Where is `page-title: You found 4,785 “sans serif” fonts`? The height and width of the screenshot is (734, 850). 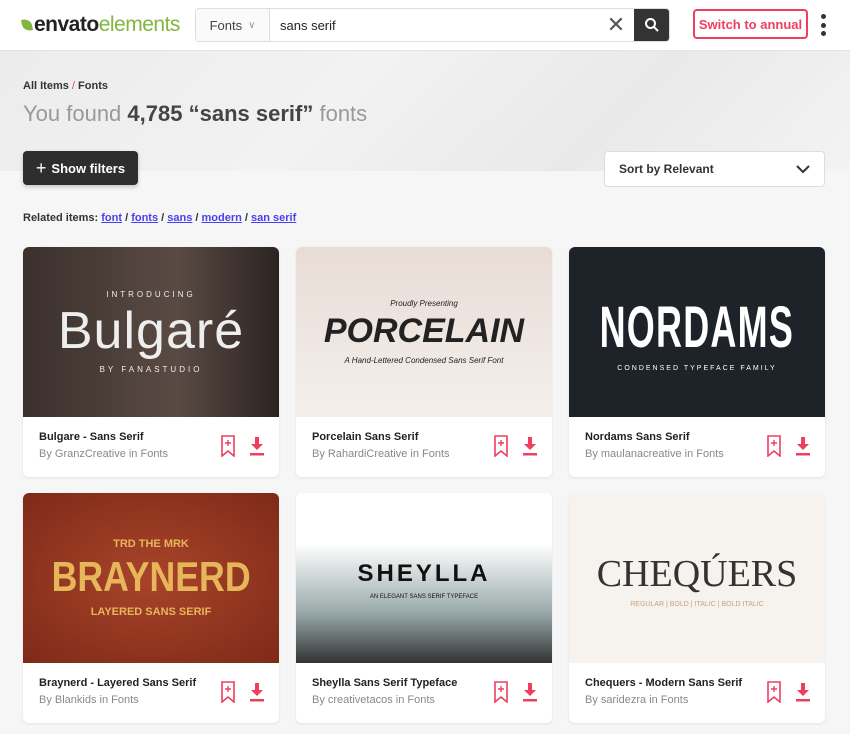 page-title: You found 4,785 “sans serif” fonts is located at coordinates (195, 113).